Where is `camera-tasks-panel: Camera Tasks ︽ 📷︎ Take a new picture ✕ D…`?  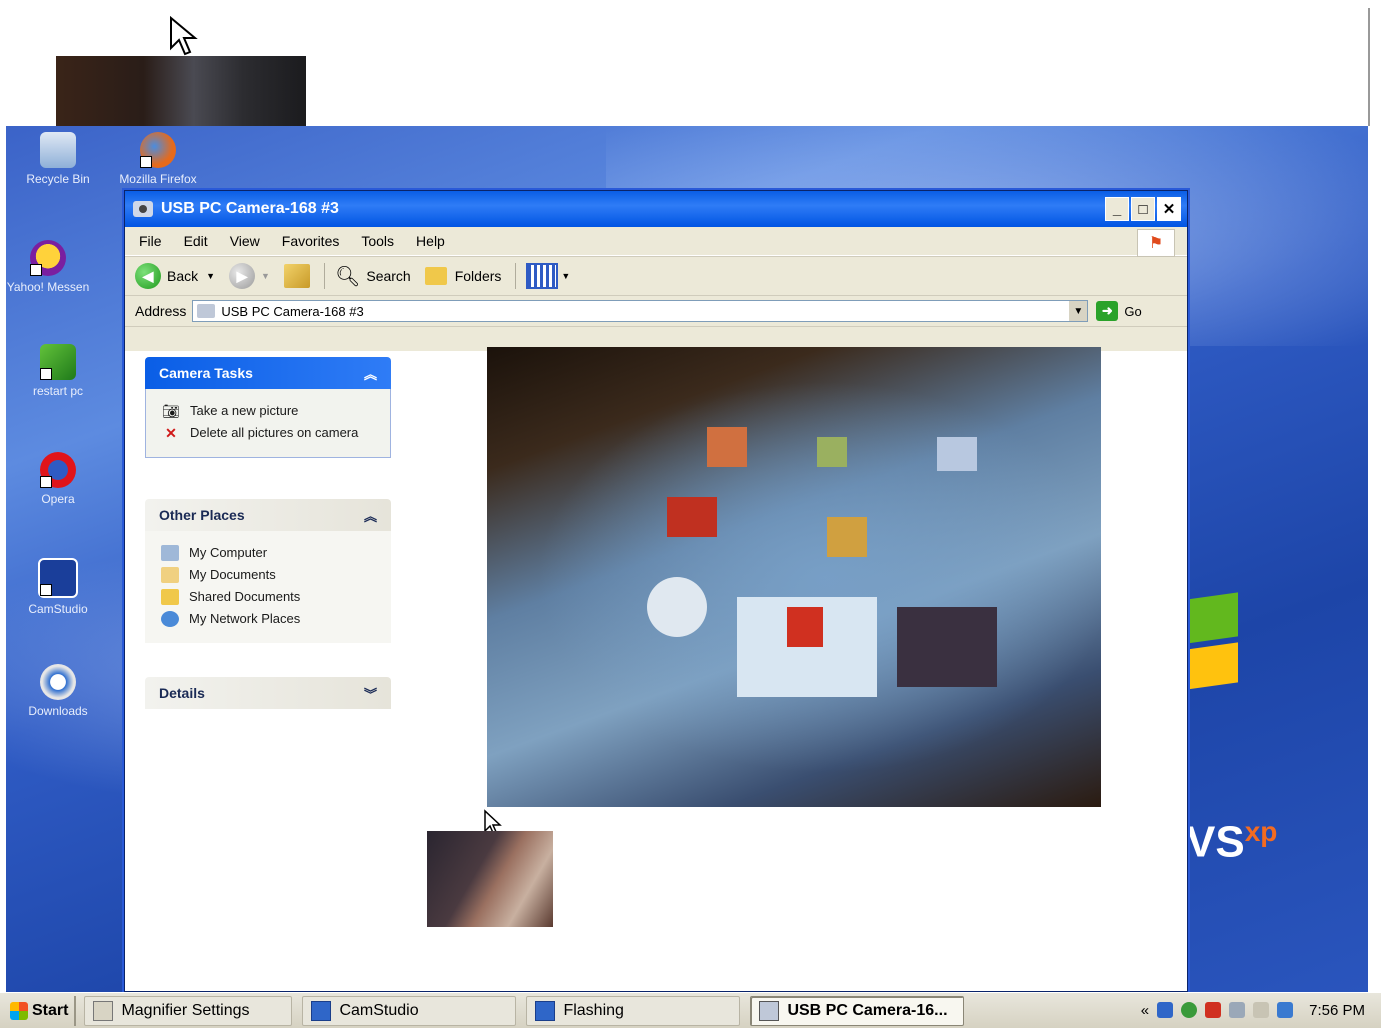 camera-tasks-panel: Camera Tasks ︽ 📷︎ Take a new picture ✕ D… is located at coordinates (268, 407).